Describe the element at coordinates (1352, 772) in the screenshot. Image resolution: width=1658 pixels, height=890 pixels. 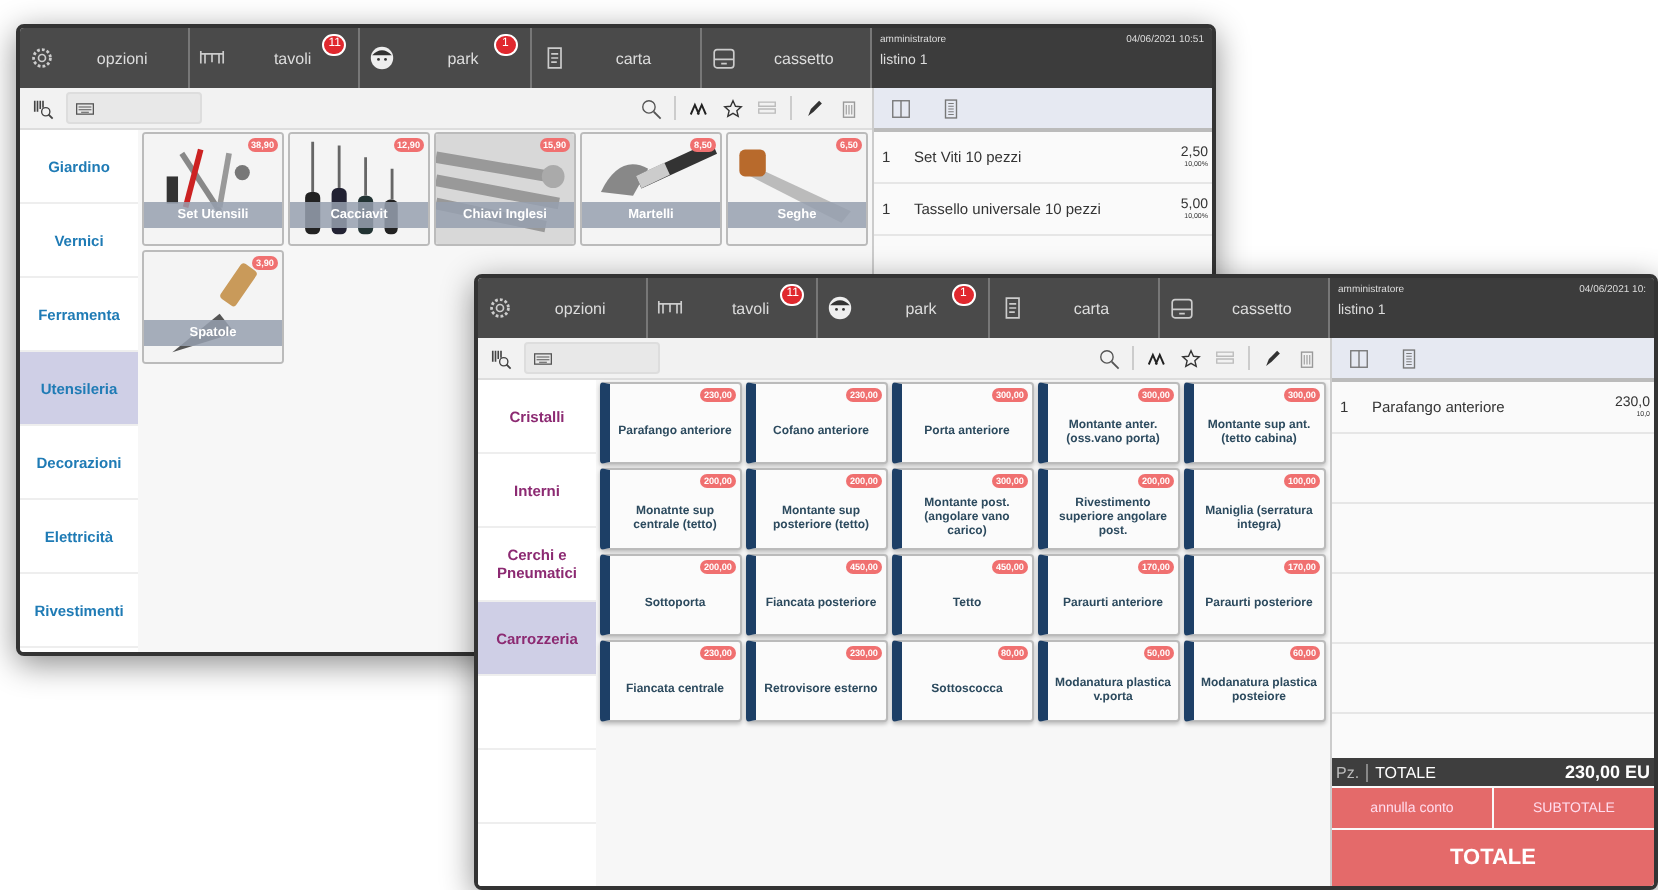
I see `pieces-label: Pz.` at that location.